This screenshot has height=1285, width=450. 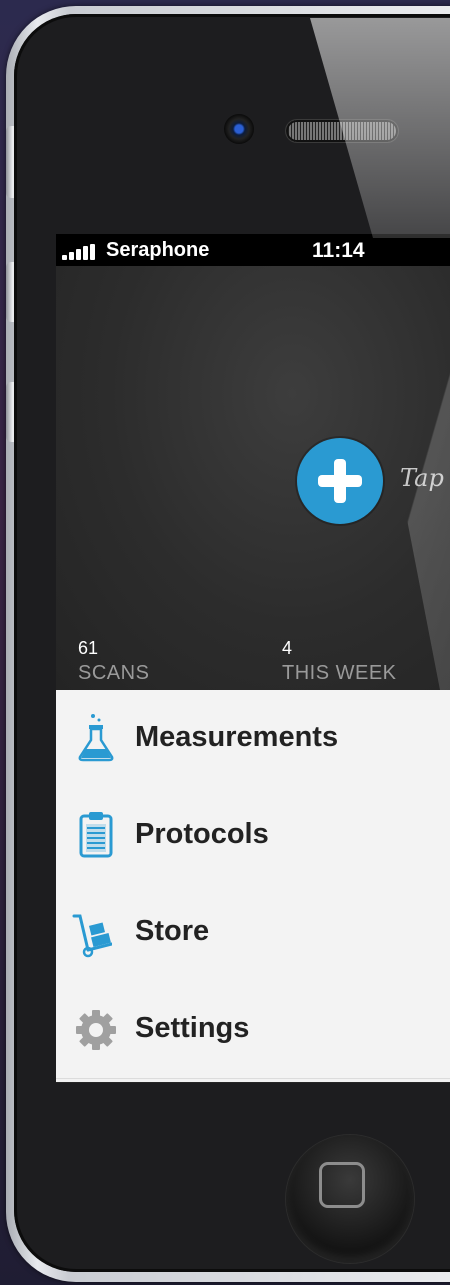 What do you see at coordinates (339, 673) in the screenshot?
I see `this-week-label: THIS WEEK` at bounding box center [339, 673].